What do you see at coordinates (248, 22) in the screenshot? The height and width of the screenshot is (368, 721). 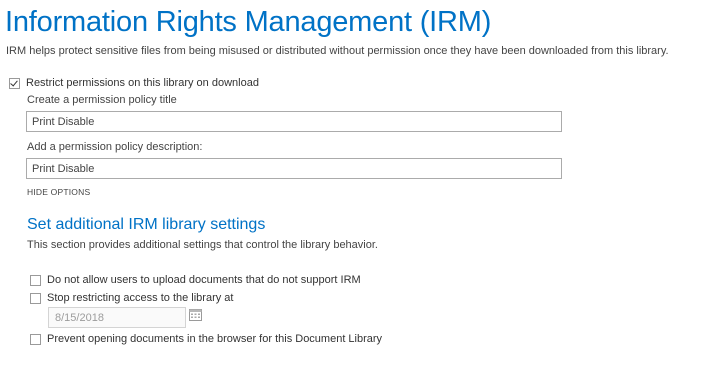 I see `page-title: Information Rights Management (IRM)` at bounding box center [248, 22].